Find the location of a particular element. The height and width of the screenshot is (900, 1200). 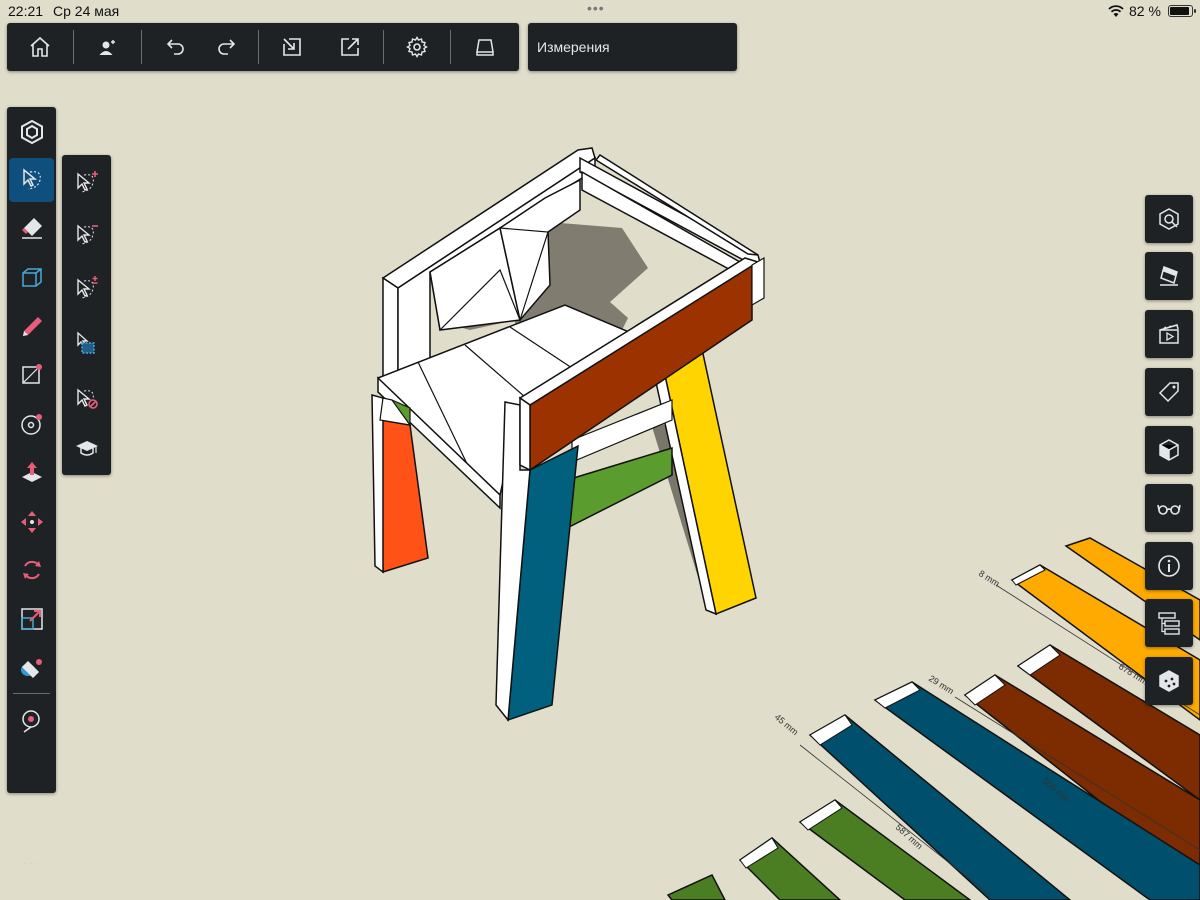

front-stretcher is located at coordinates (619, 488).